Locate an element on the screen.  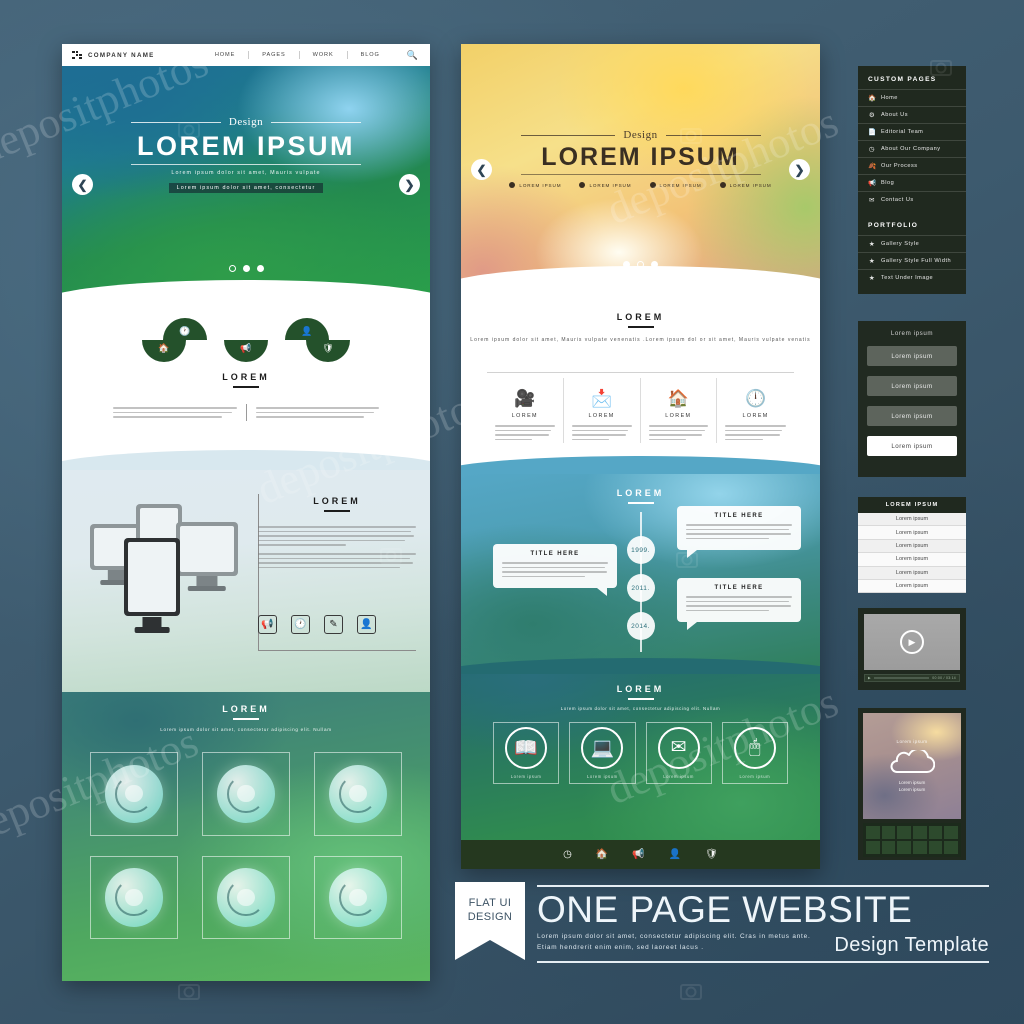
search-icon: 🔍 is located at coordinates (412, 55).